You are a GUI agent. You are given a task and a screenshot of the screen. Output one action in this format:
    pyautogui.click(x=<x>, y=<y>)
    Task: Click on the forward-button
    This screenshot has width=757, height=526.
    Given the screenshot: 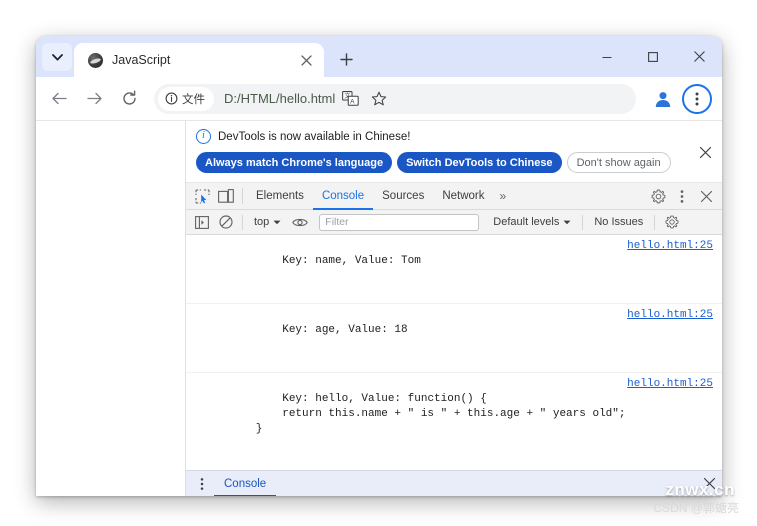 What is the action you would take?
    pyautogui.click(x=94, y=99)
    